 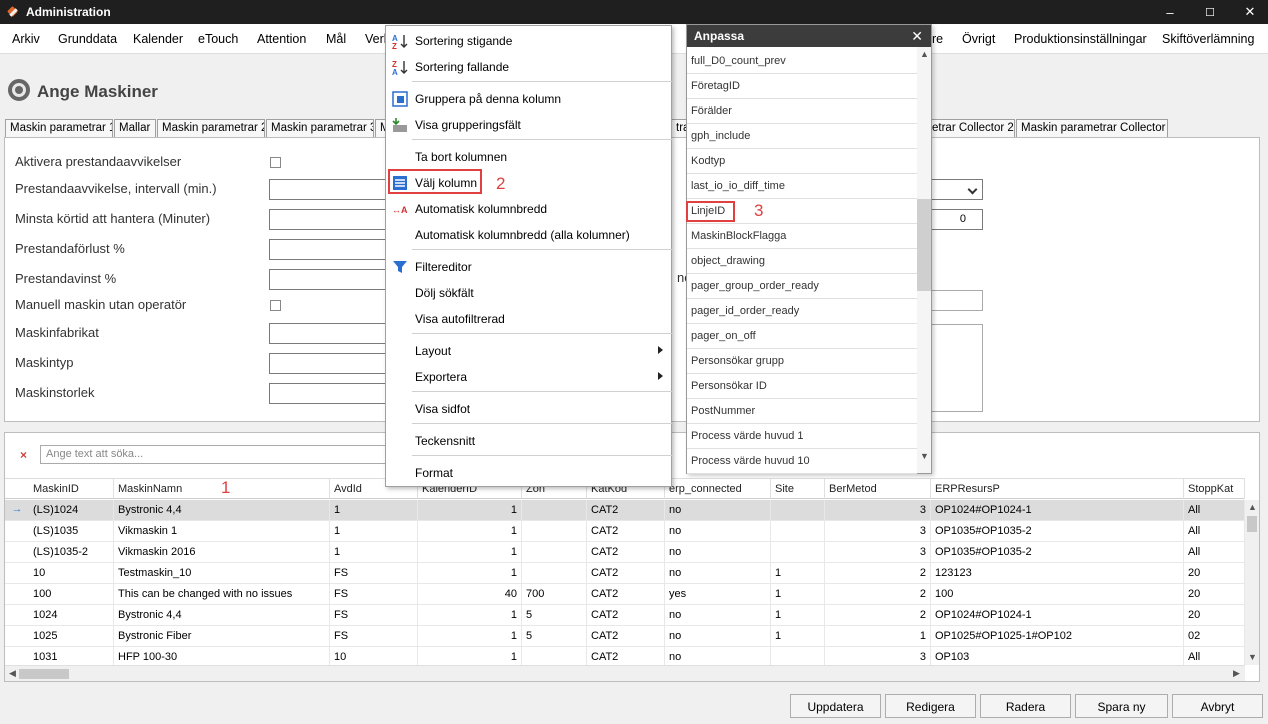 What do you see at coordinates (433, 351) in the screenshot?
I see `menu-item-layout: Layout` at bounding box center [433, 351].